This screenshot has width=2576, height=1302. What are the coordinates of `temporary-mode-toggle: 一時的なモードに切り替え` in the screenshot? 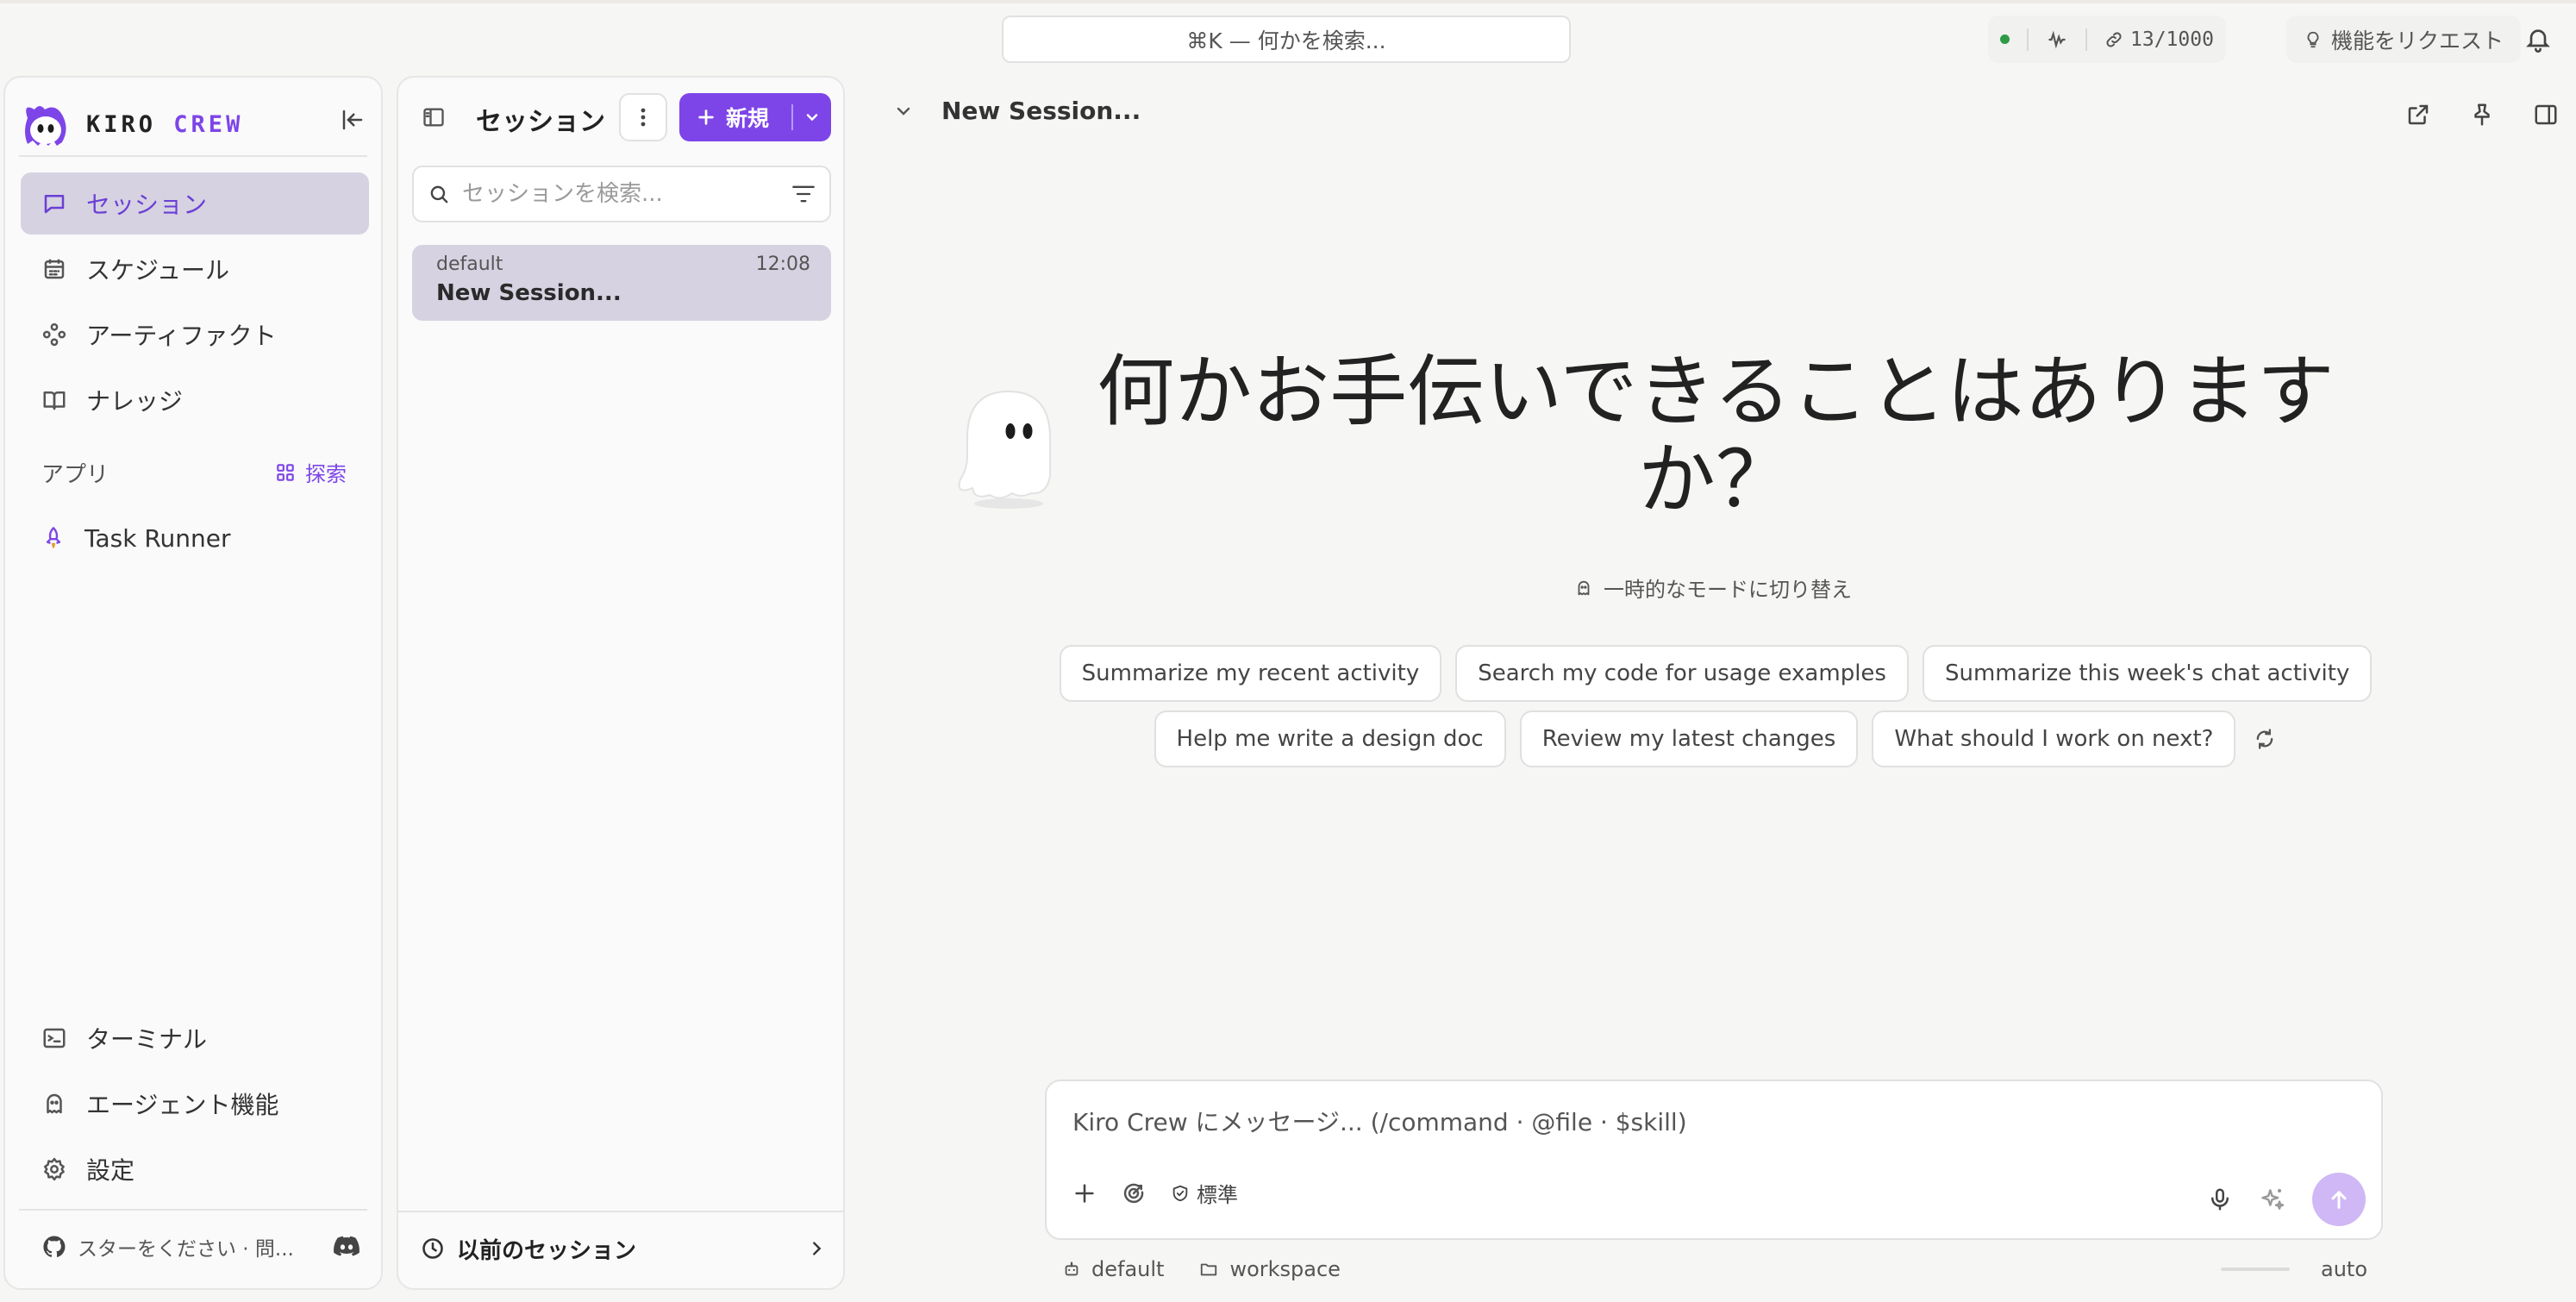 It's located at (1713, 588).